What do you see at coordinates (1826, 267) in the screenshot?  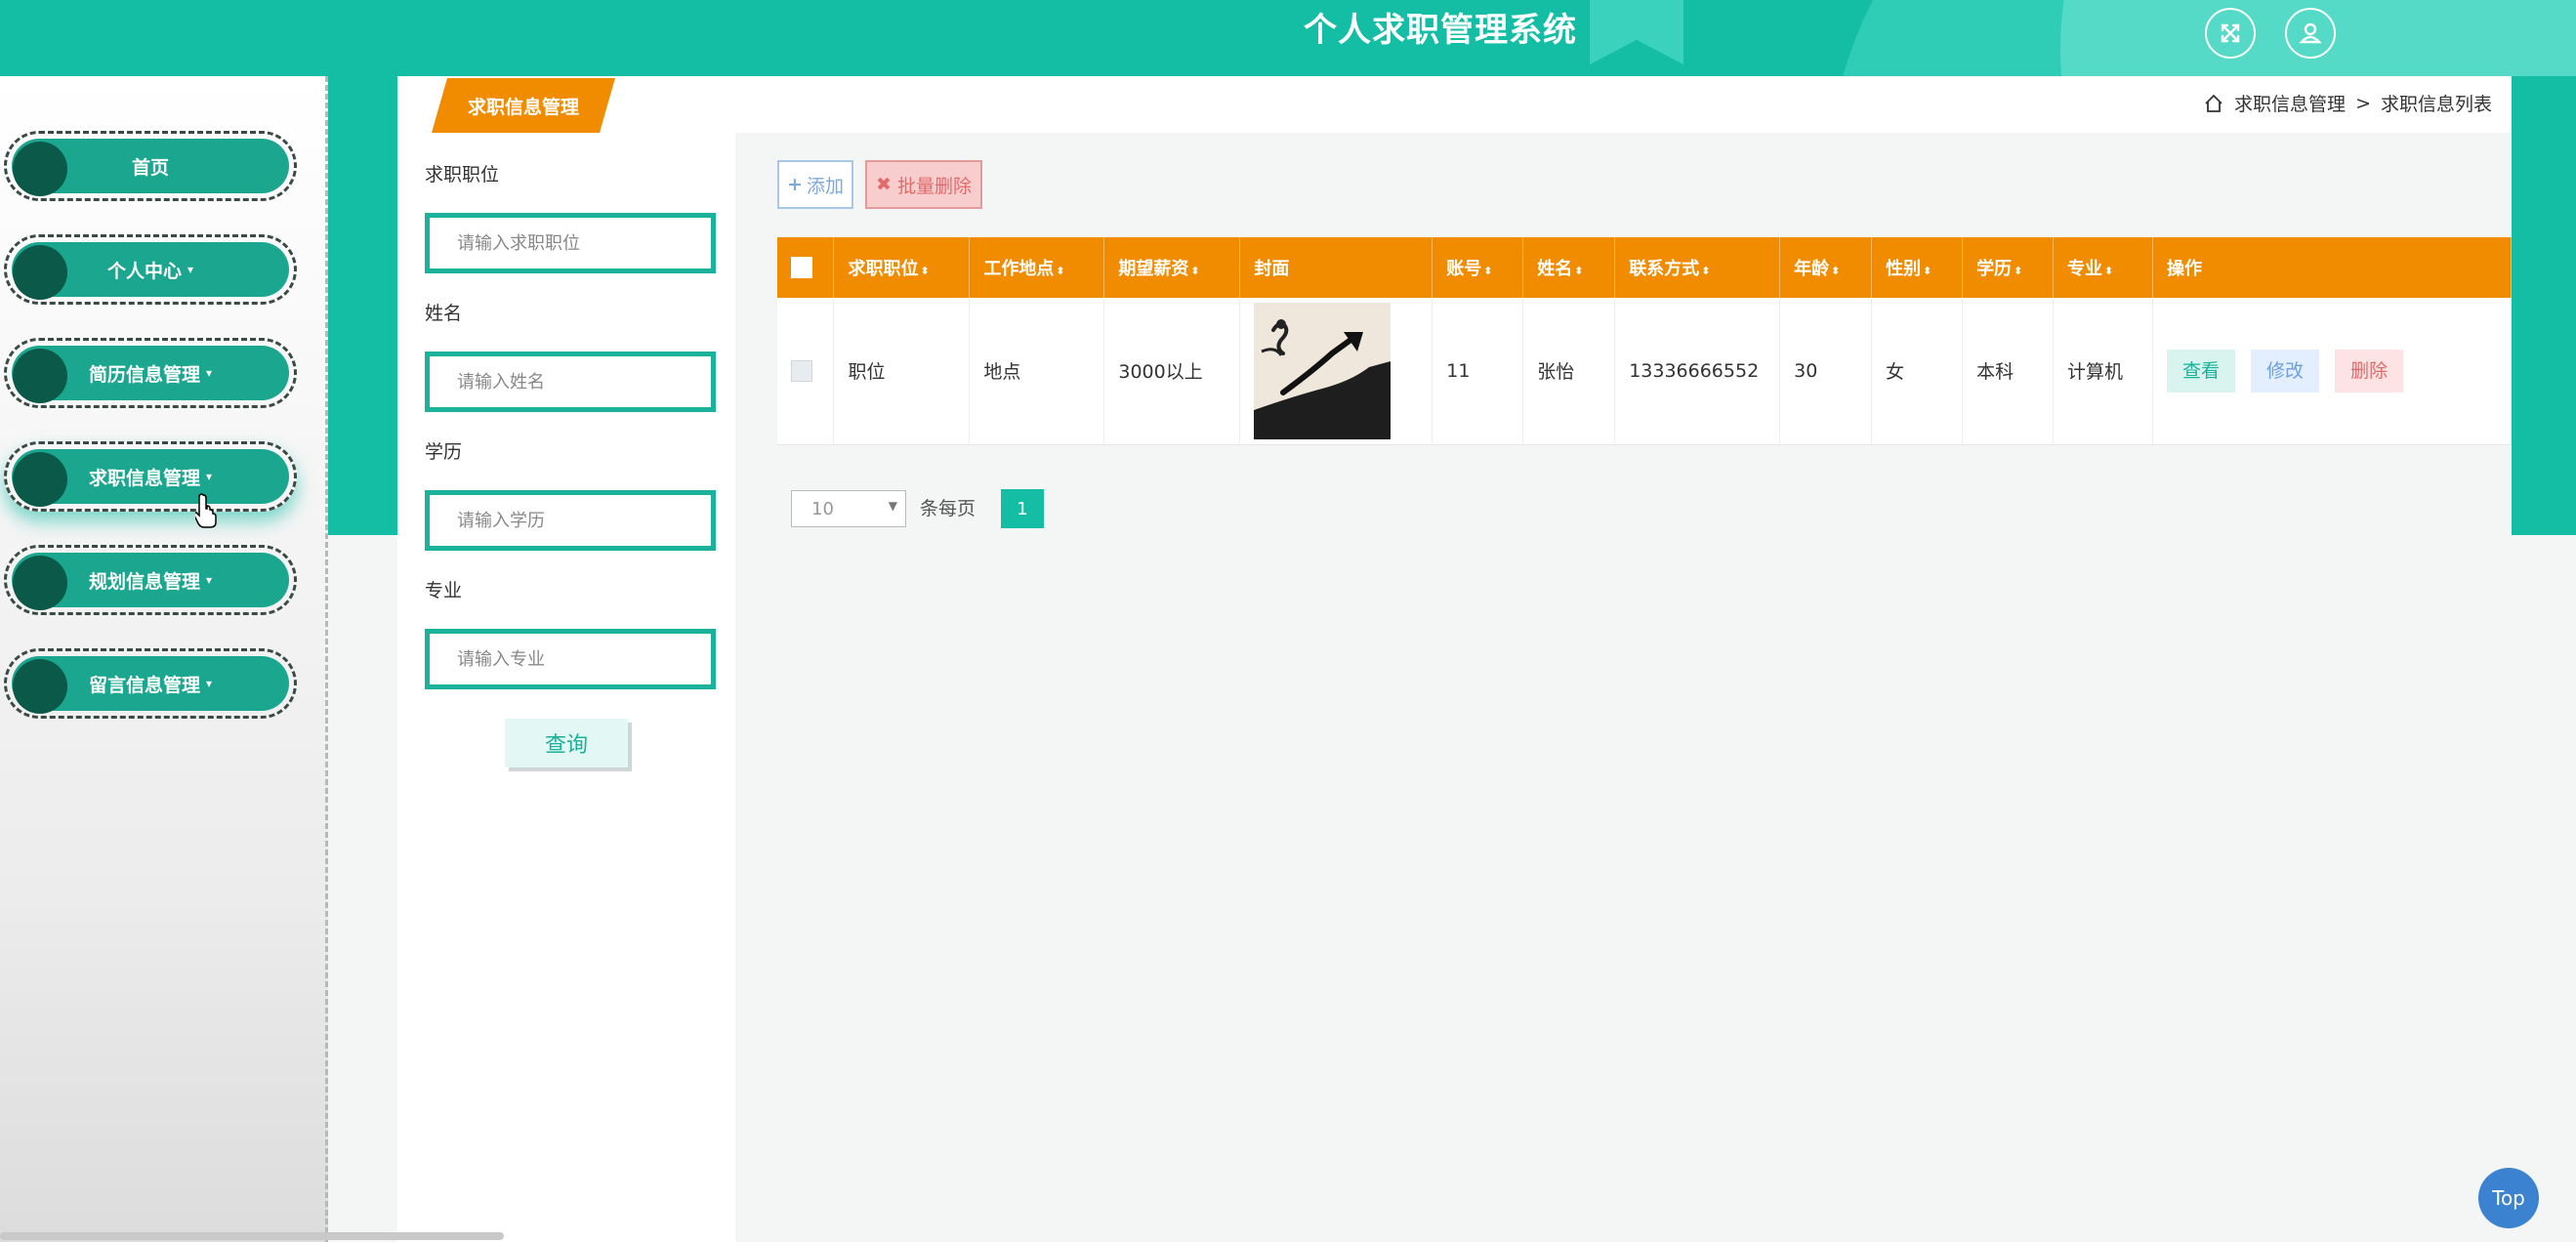 I see `col-age: 年龄 ⬍` at bounding box center [1826, 267].